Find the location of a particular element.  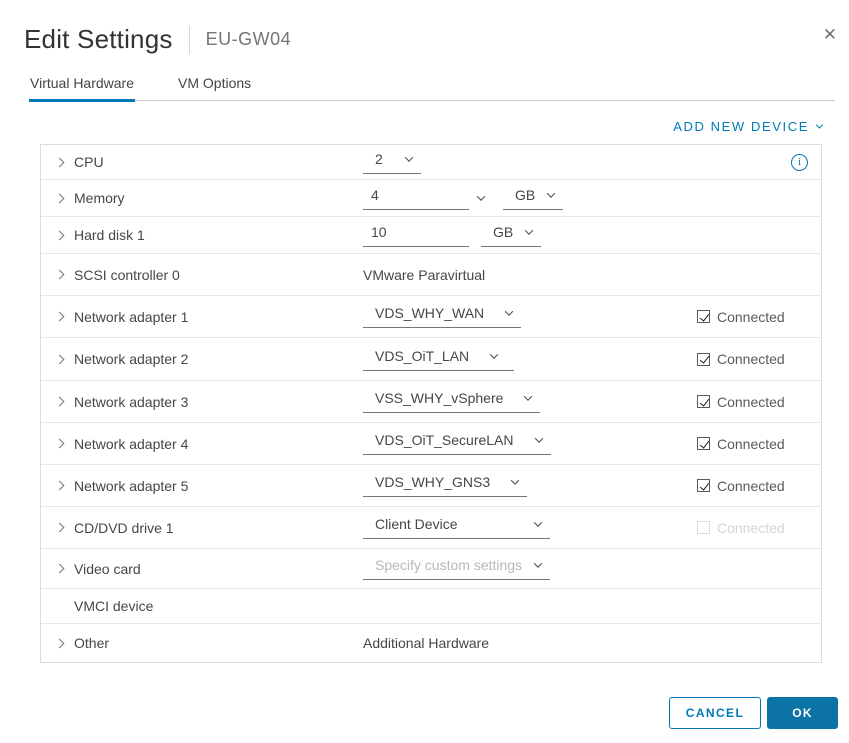

row-label: Video card is located at coordinates (107, 568).